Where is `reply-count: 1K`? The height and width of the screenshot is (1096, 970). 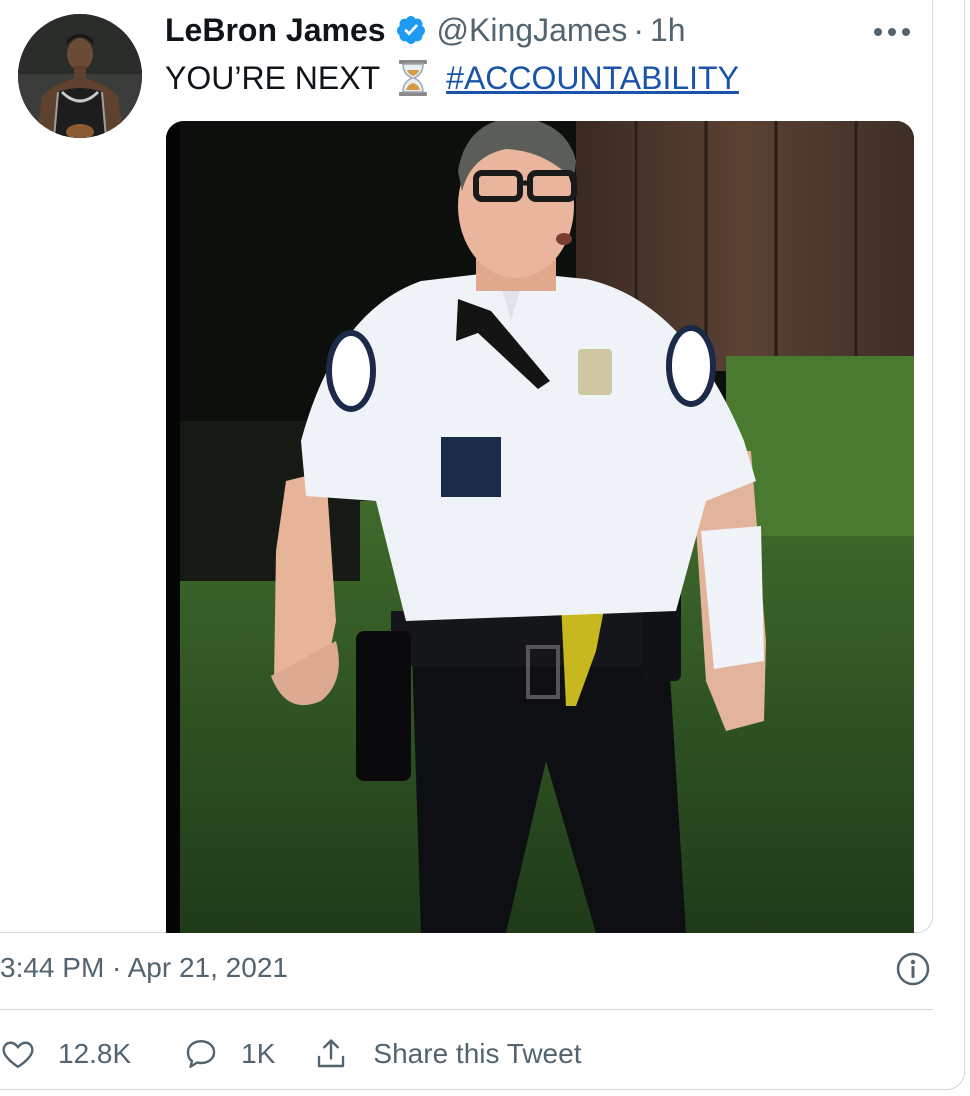 reply-count: 1K is located at coordinates (258, 1053).